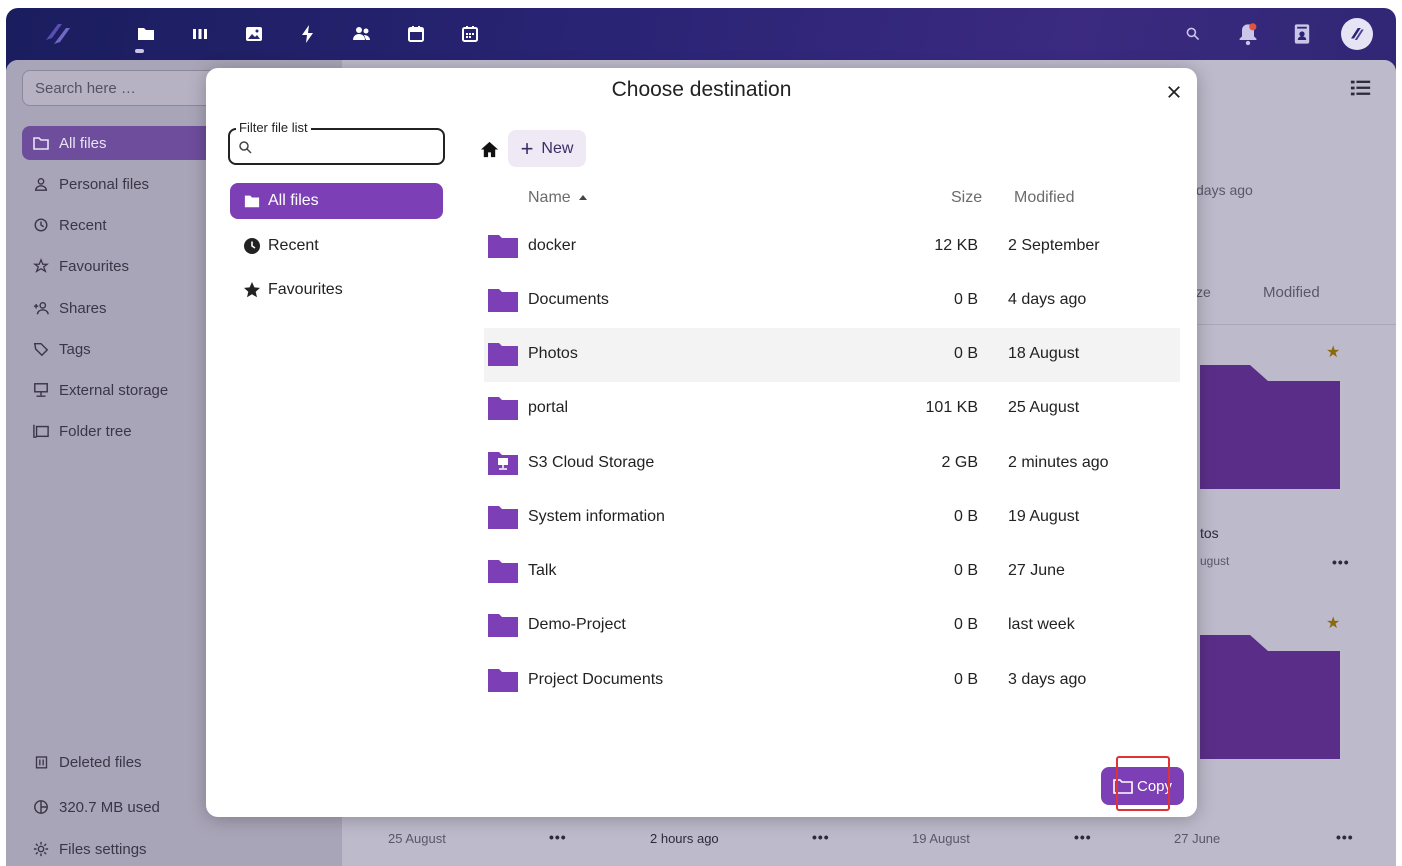 Image resolution: width=1402 pixels, height=866 pixels. What do you see at coordinates (1054, 245) in the screenshot?
I see `file-modified: 2 September` at bounding box center [1054, 245].